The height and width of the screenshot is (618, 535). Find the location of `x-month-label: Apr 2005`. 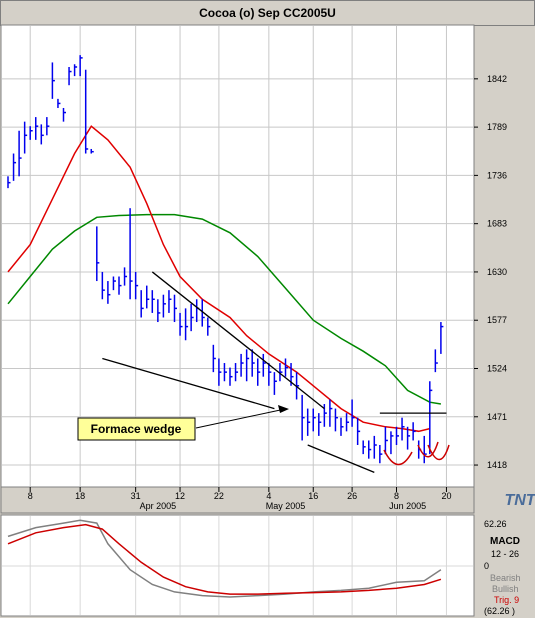

x-month-label: Apr 2005 is located at coordinates (158, 506).